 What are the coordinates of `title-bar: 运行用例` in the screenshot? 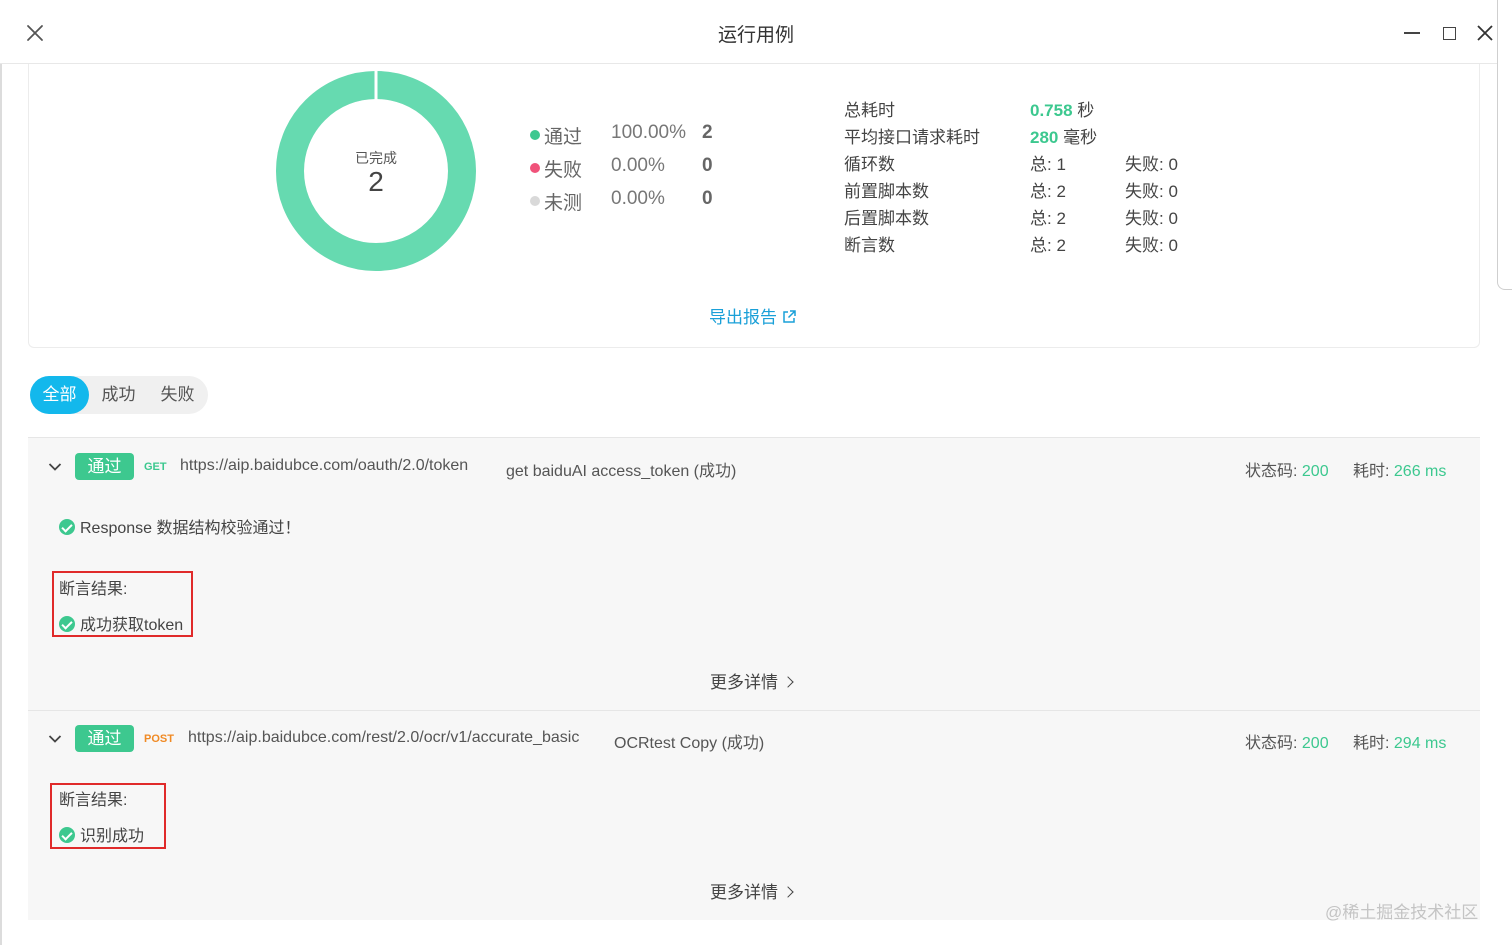 It's located at (756, 32).